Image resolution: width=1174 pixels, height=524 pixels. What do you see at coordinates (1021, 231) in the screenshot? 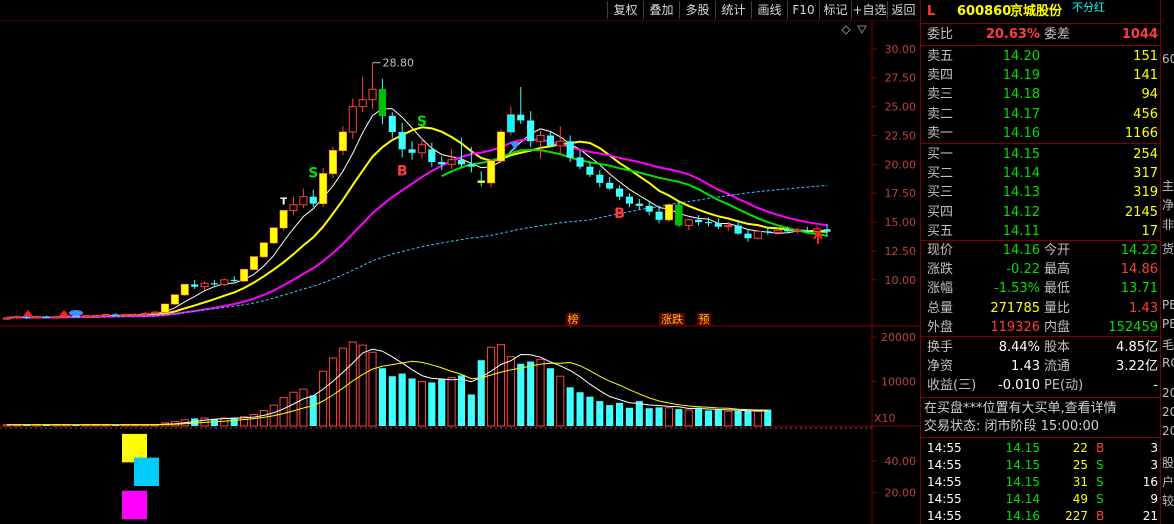
I see `level-price: 14.11` at bounding box center [1021, 231].